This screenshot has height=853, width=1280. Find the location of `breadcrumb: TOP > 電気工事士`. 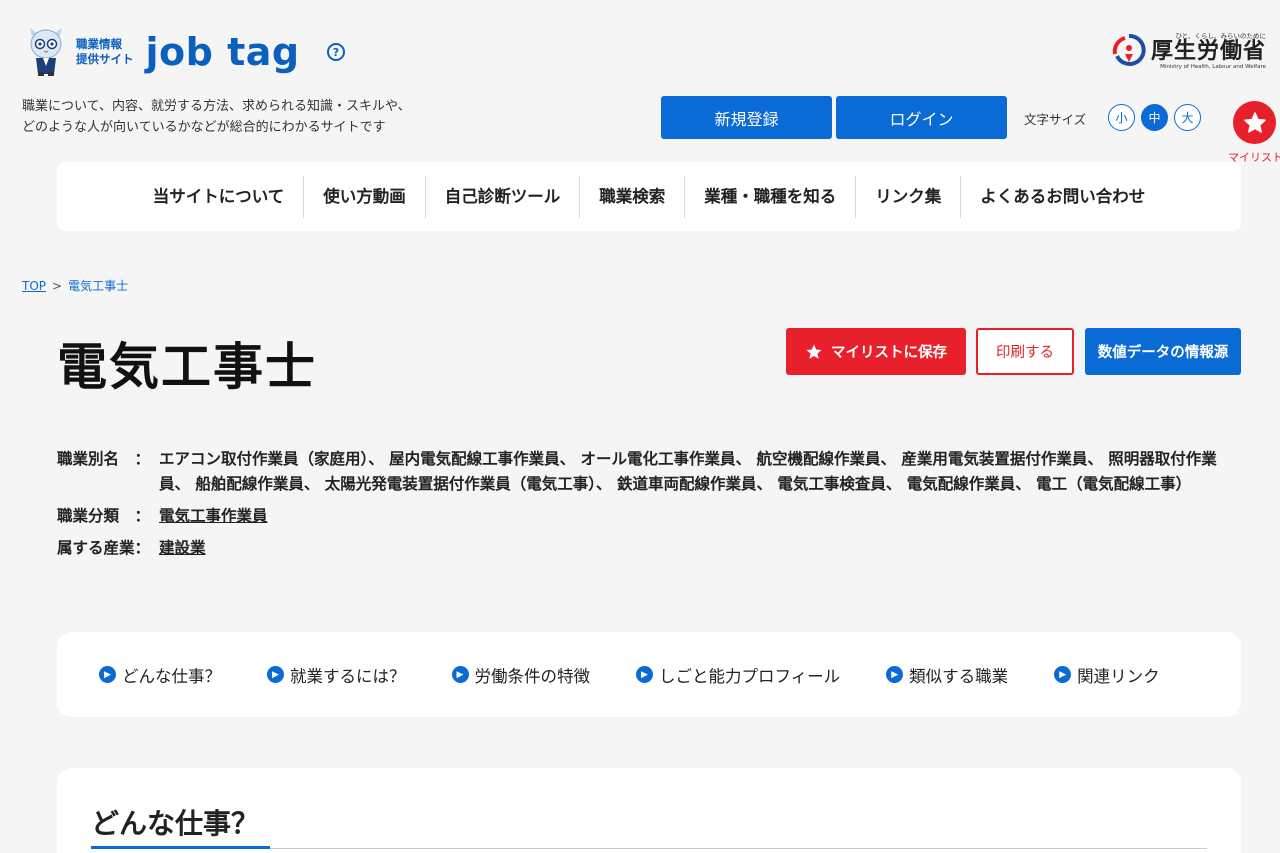

breadcrumb: TOP > 電気工事士 is located at coordinates (75, 285).